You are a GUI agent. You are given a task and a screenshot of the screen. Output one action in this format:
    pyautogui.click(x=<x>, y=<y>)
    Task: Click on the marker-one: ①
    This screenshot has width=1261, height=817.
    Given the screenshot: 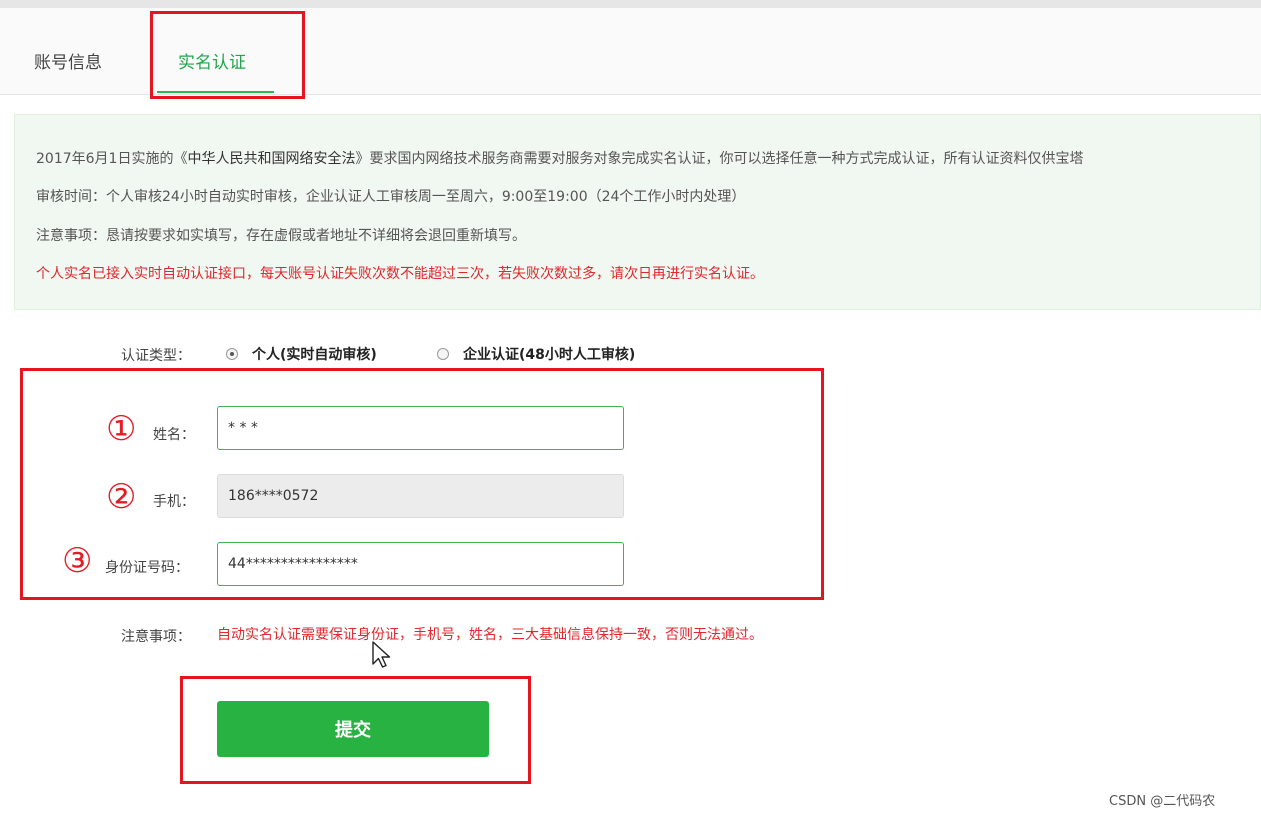 What is the action you would take?
    pyautogui.click(x=121, y=429)
    